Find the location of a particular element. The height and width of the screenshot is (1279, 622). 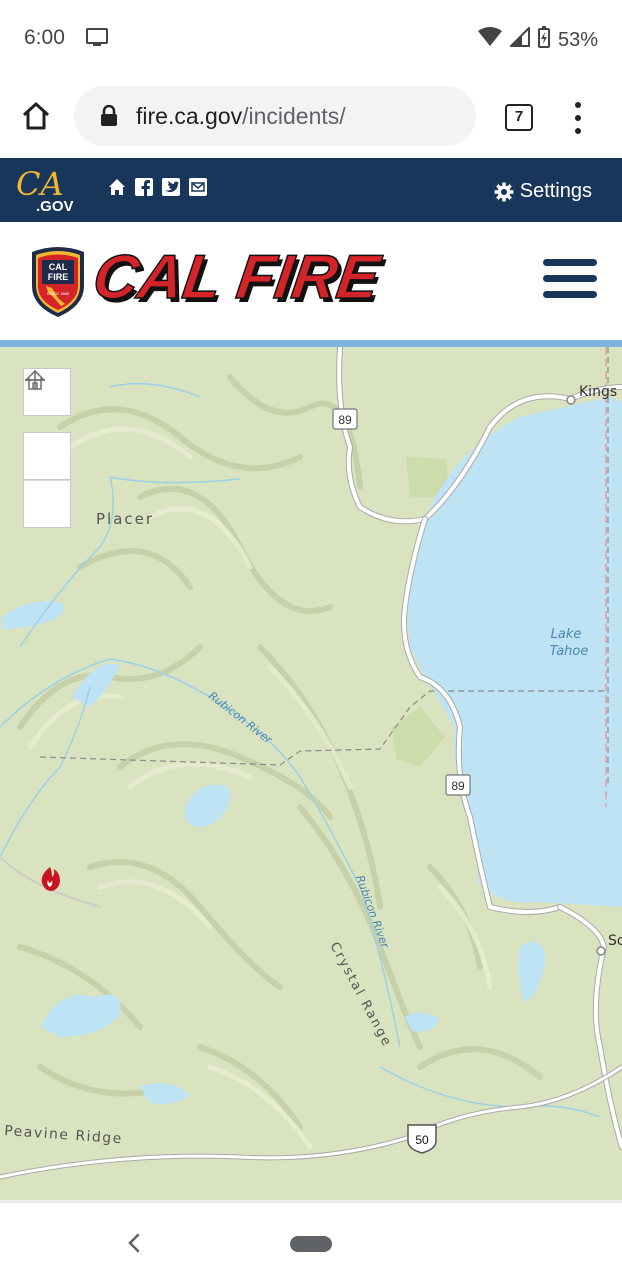

settings-button: Settings is located at coordinates (543, 191).